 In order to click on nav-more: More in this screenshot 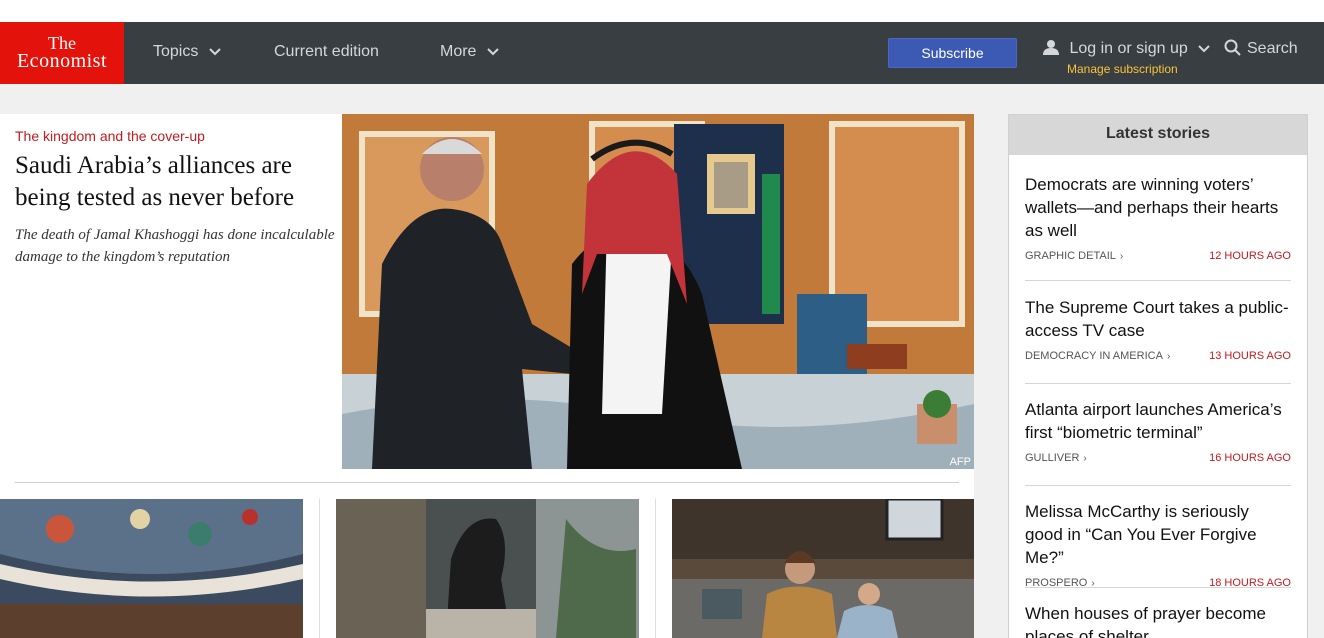, I will do `click(469, 53)`.